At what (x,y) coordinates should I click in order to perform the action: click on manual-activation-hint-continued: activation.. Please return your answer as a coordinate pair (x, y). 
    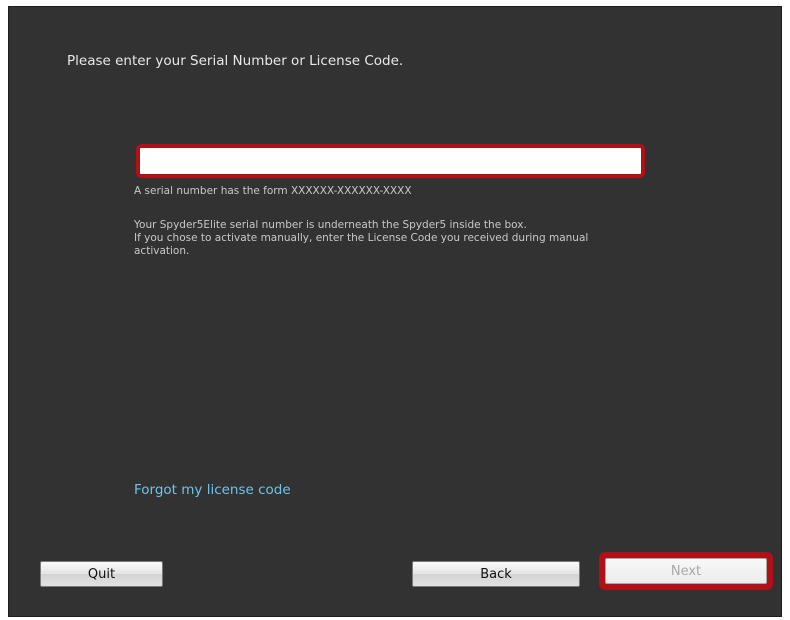
    Looking at the image, I should click on (162, 251).